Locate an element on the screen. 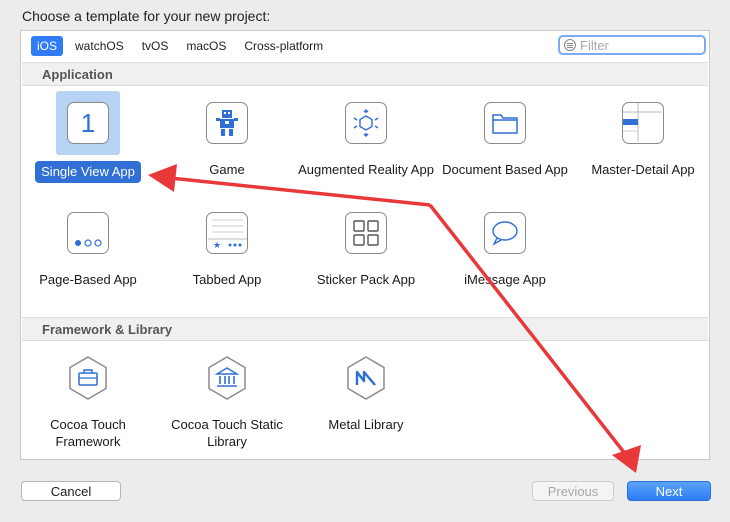 The width and height of the screenshot is (730, 522). tab-watchos: watchOS is located at coordinates (99, 46).